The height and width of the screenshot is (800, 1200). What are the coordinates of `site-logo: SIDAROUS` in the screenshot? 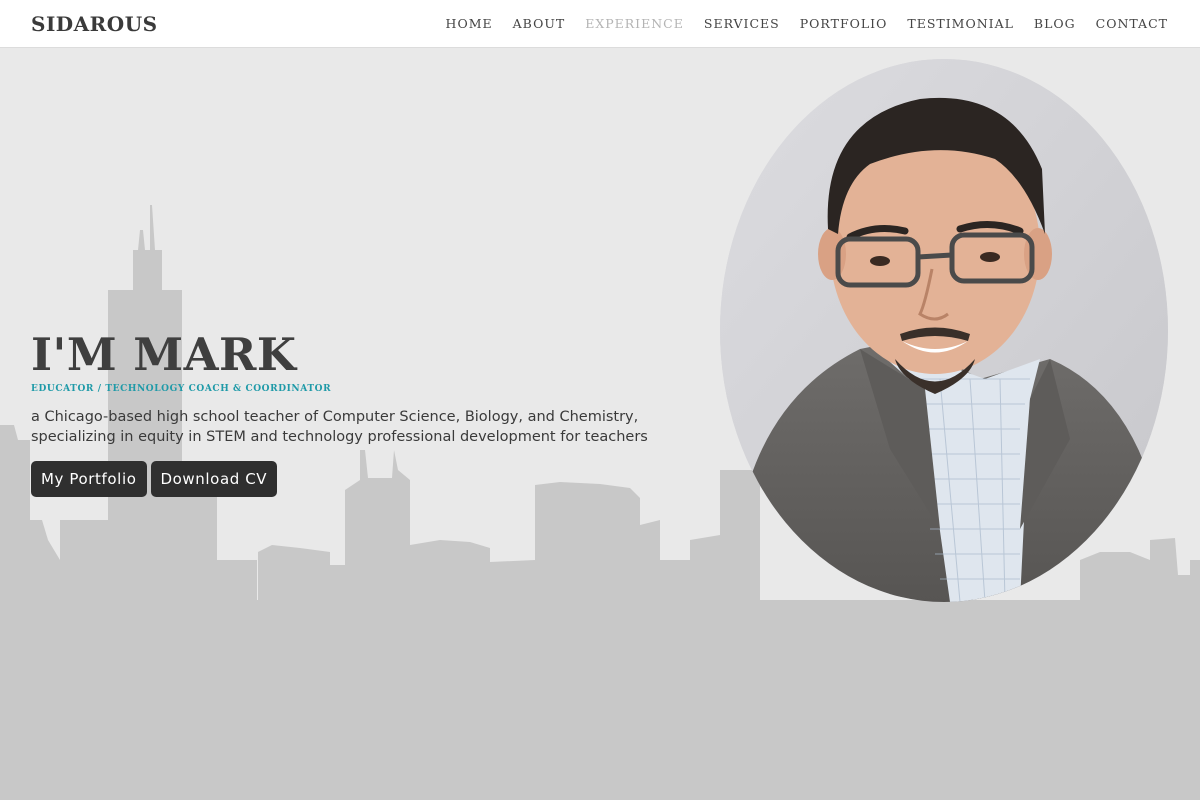 It's located at (94, 24).